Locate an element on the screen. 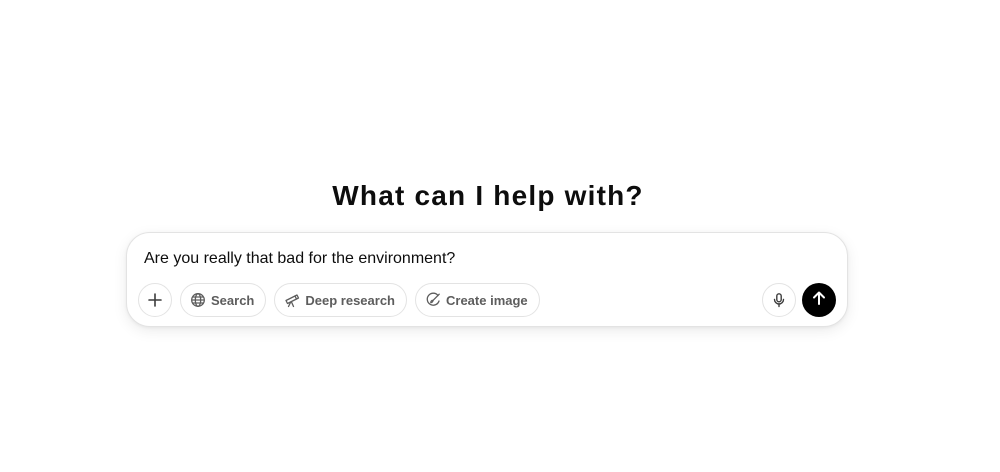 The height and width of the screenshot is (472, 1000). composer-actions is located at coordinates (799, 300).